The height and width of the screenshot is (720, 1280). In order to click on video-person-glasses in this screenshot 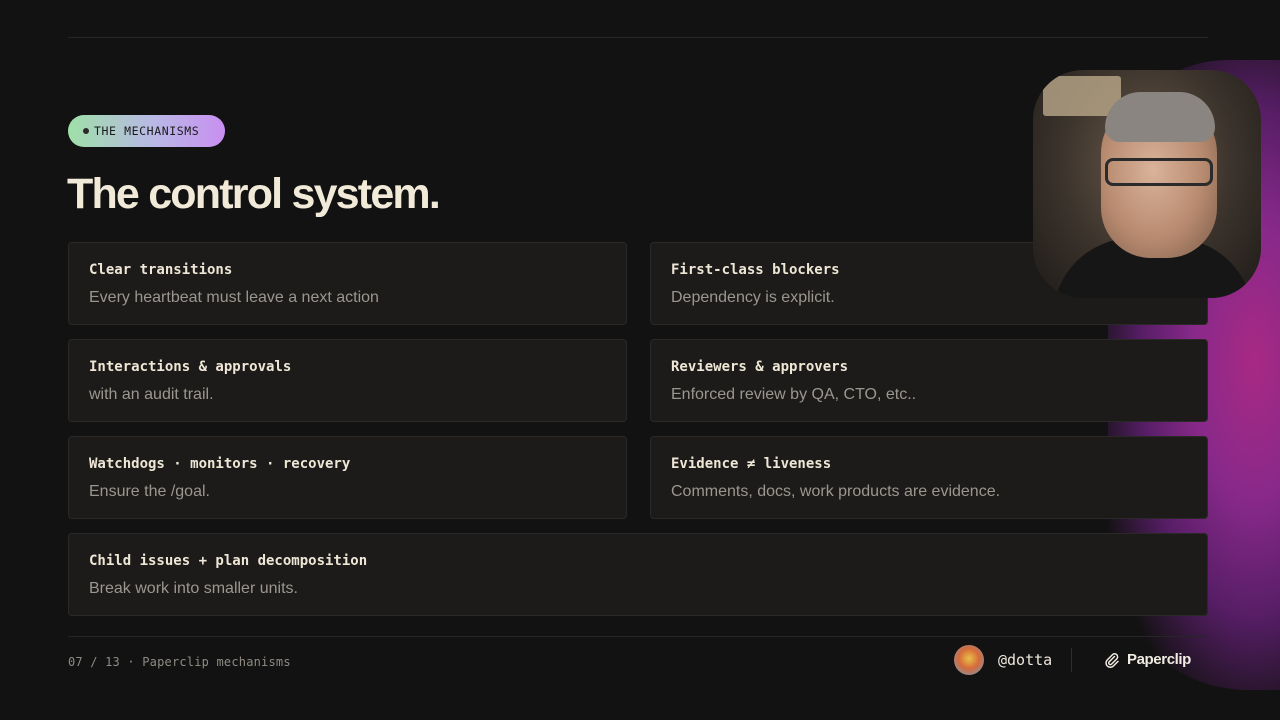, I will do `click(1159, 172)`.